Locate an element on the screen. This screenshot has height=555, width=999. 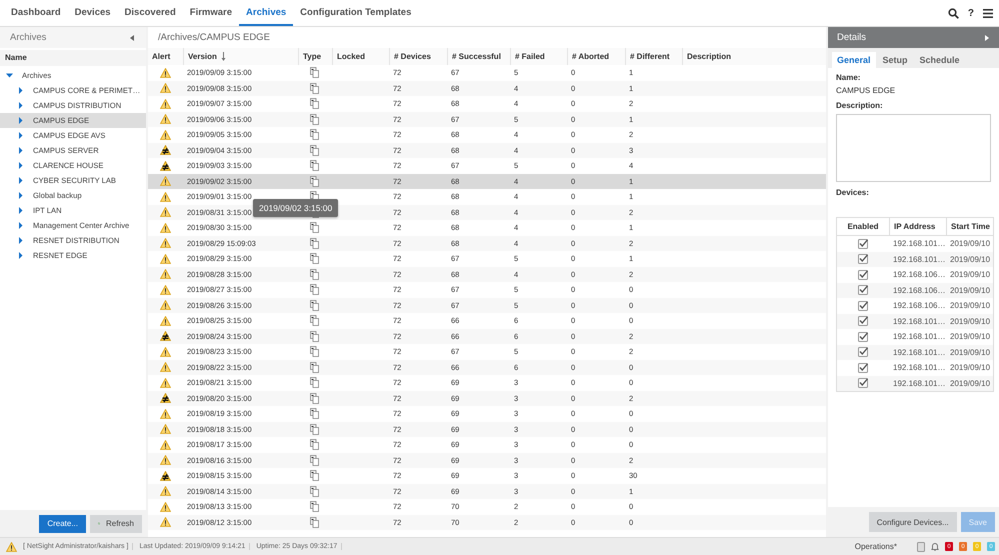
panel-title: Archives is located at coordinates (28, 37).